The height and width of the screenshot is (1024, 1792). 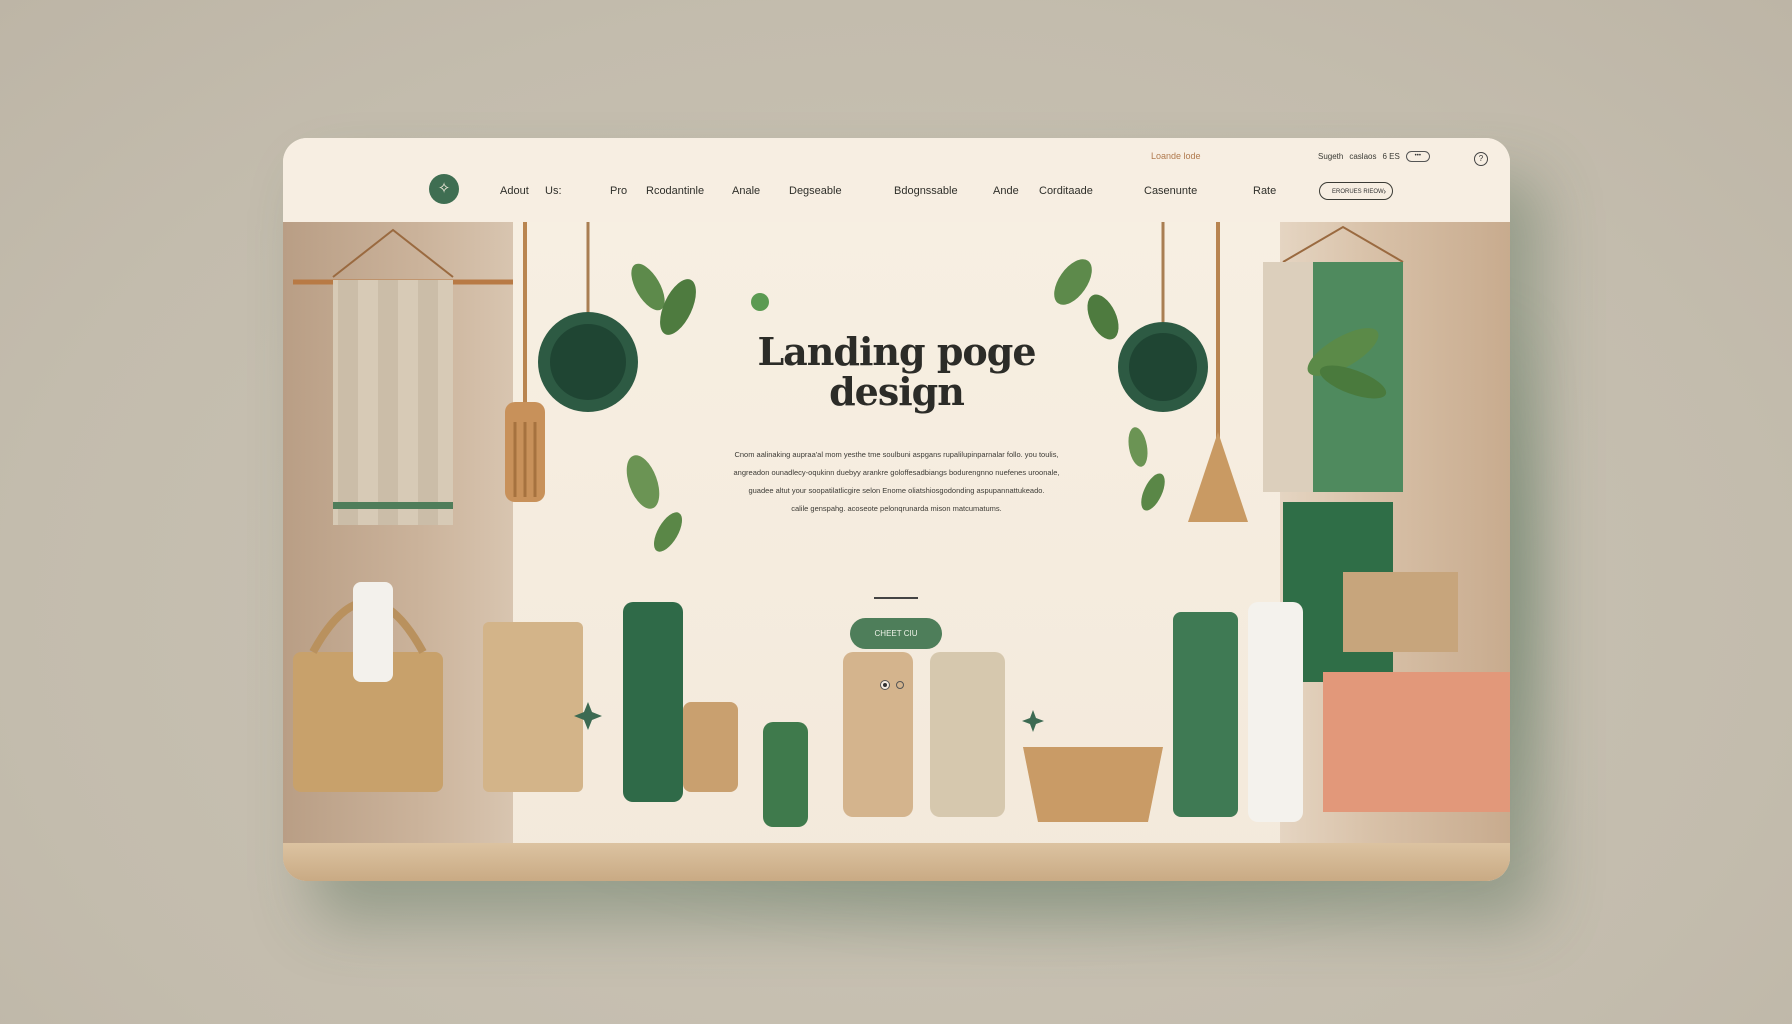 I want to click on arrow-right-icon: ›, so click(x=1384, y=191).